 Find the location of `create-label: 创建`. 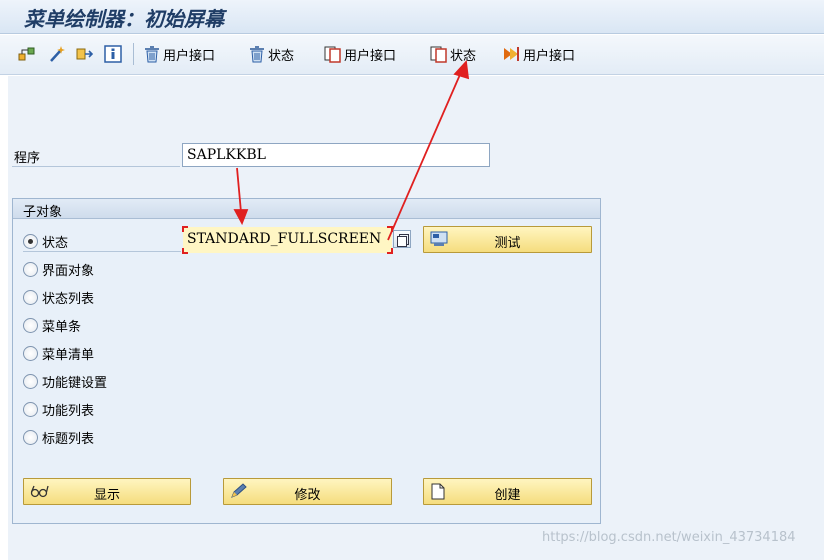

create-label: 创建 is located at coordinates (507, 495).